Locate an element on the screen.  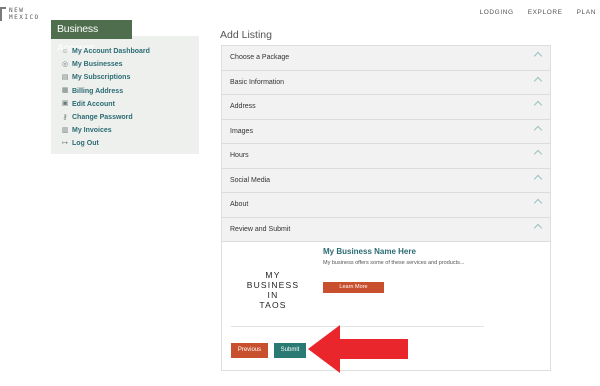
sidebar-item-label: My Invoices is located at coordinates (92, 131).